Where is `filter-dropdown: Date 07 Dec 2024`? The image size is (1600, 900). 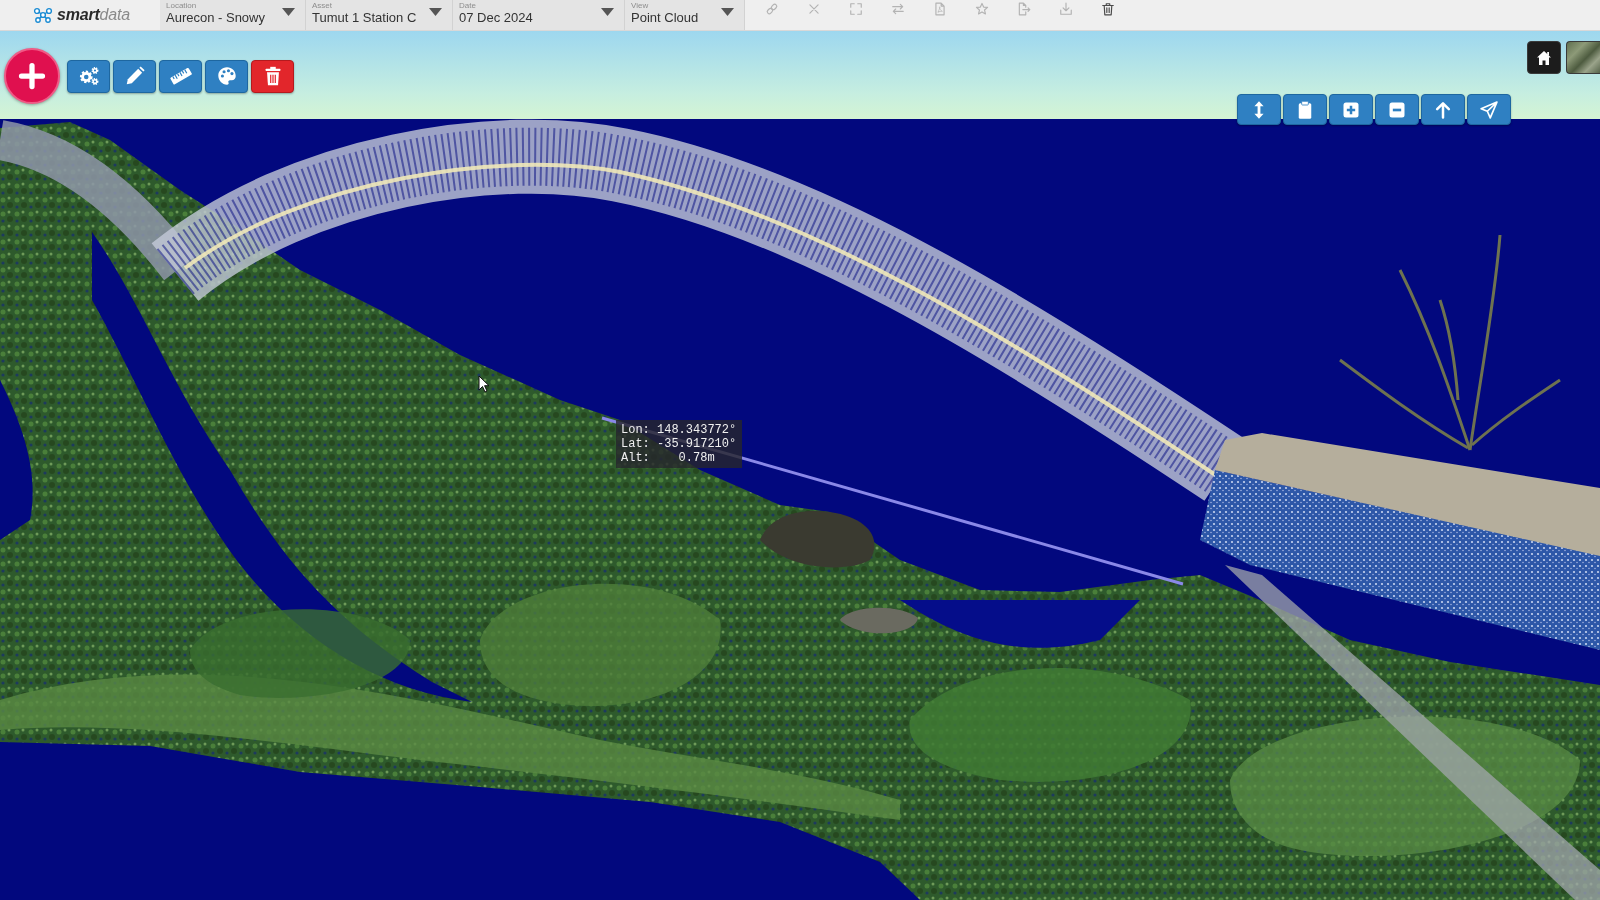 filter-dropdown: Date 07 Dec 2024 is located at coordinates (539, 15).